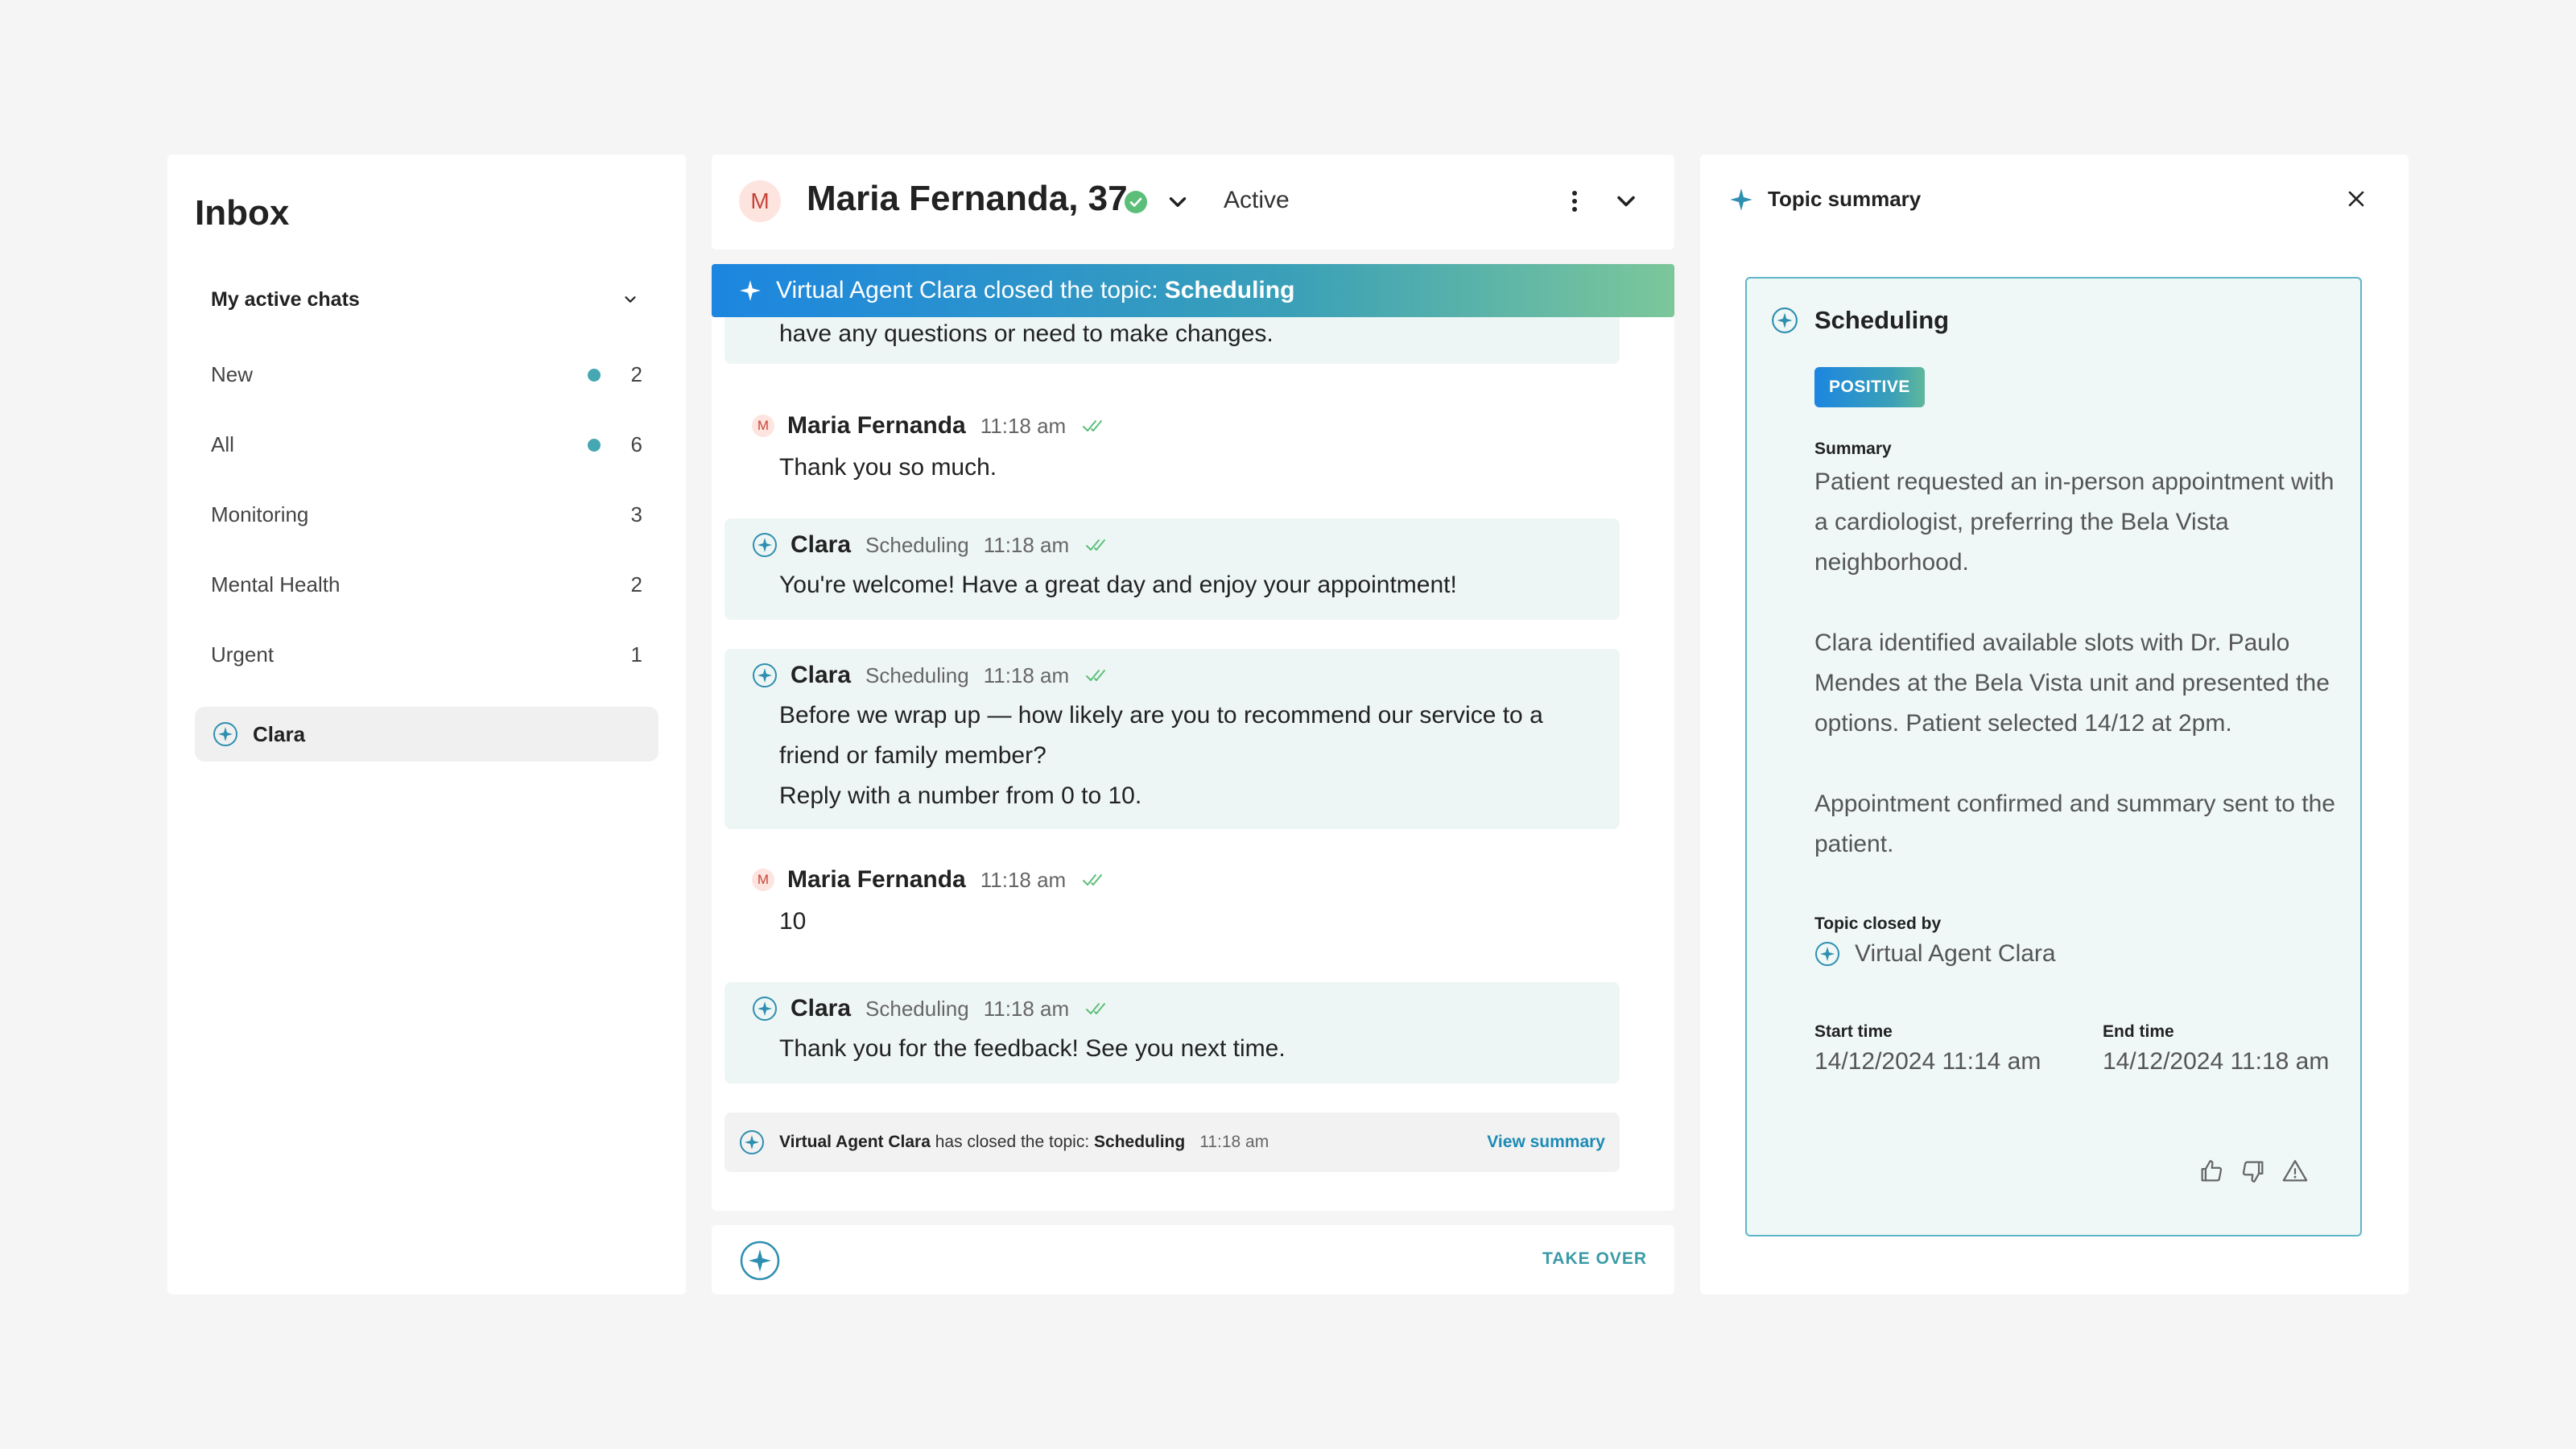  What do you see at coordinates (426, 445) in the screenshot?
I see `inbox-item-all: All 6` at bounding box center [426, 445].